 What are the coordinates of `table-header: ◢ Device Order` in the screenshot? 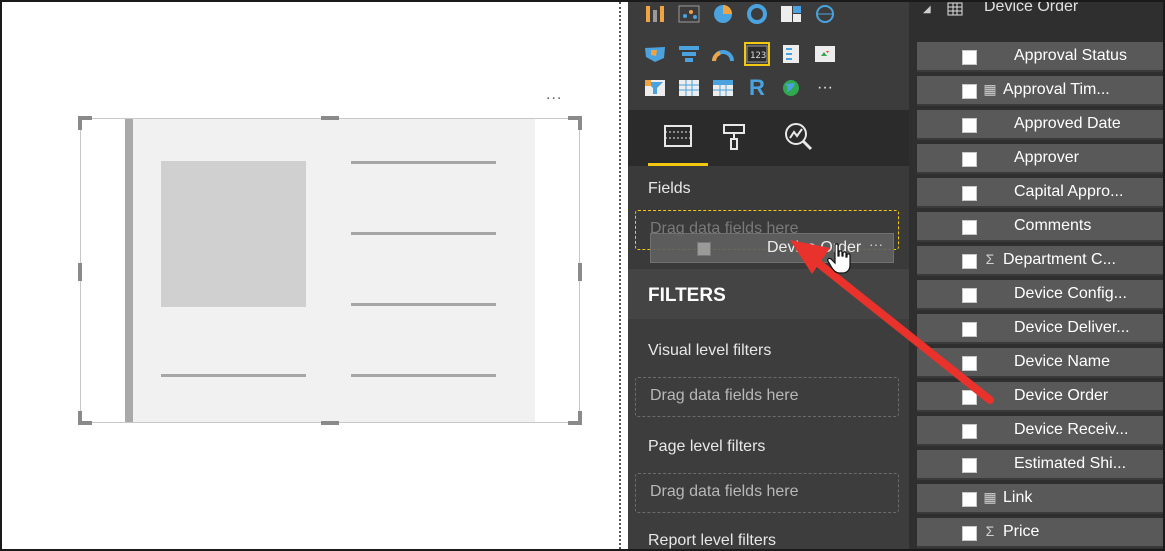 It's located at (1036, 14).